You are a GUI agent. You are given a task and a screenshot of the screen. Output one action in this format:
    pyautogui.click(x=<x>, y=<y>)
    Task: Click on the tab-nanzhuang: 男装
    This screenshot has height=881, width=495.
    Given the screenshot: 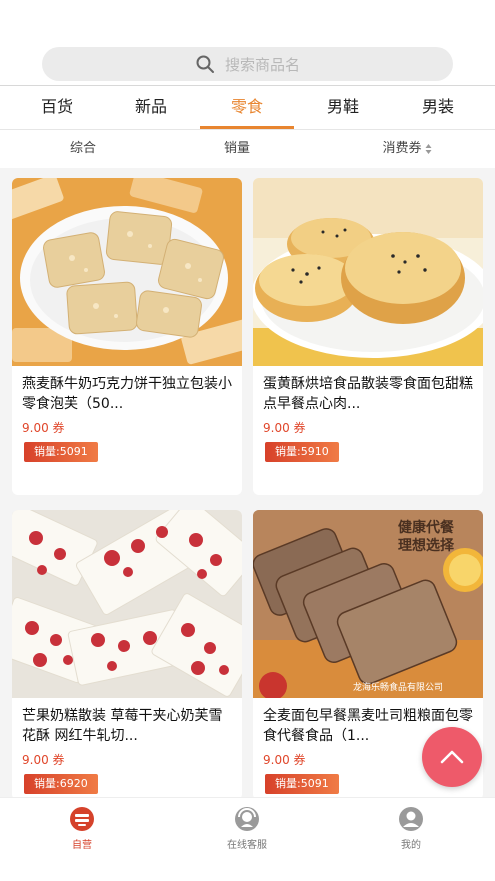 What is the action you would take?
    pyautogui.click(x=438, y=108)
    